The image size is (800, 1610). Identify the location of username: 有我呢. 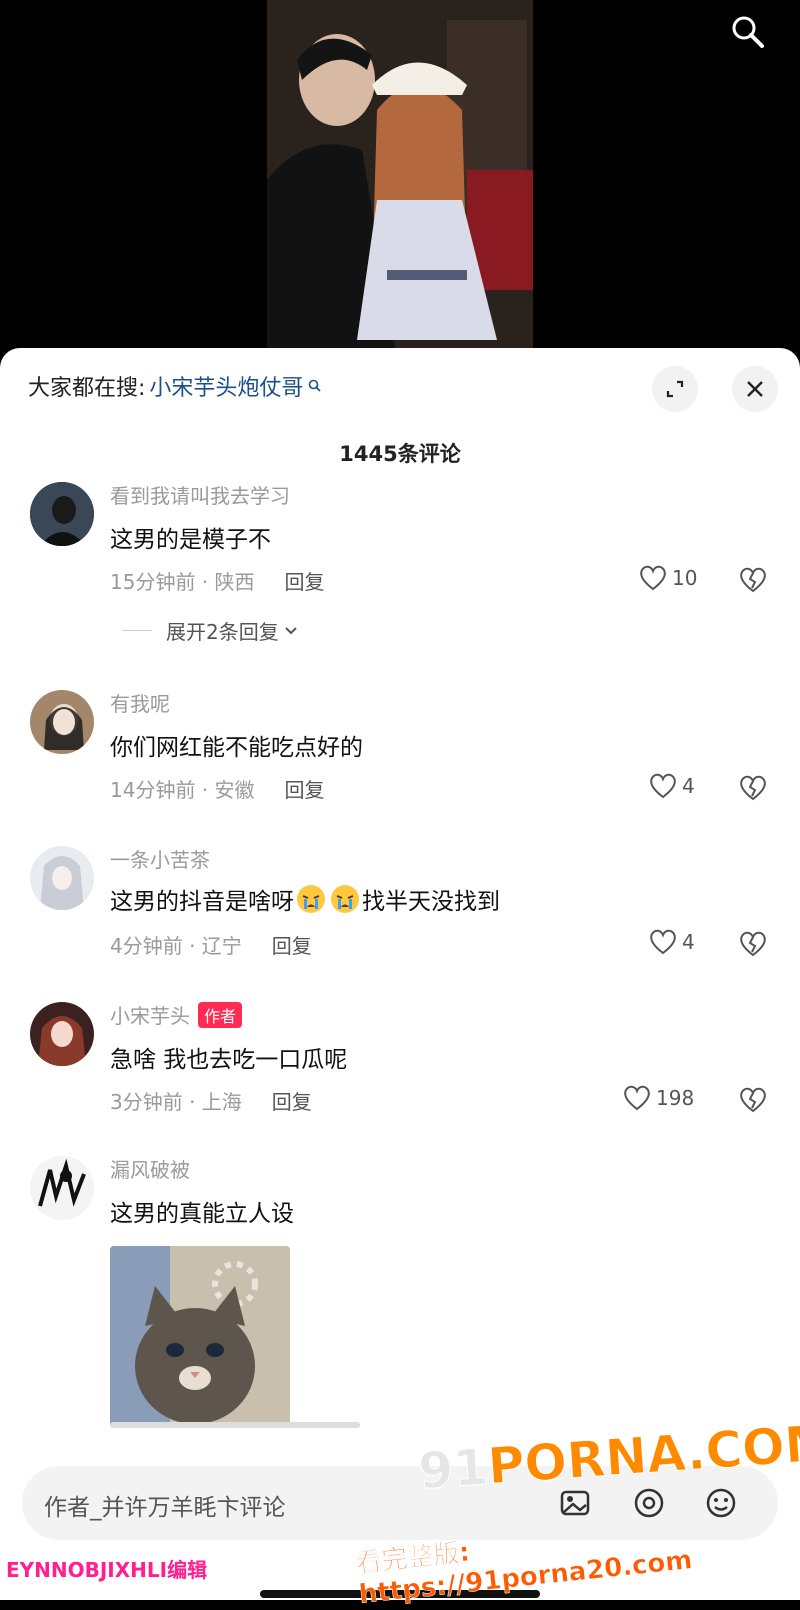
(140, 702).